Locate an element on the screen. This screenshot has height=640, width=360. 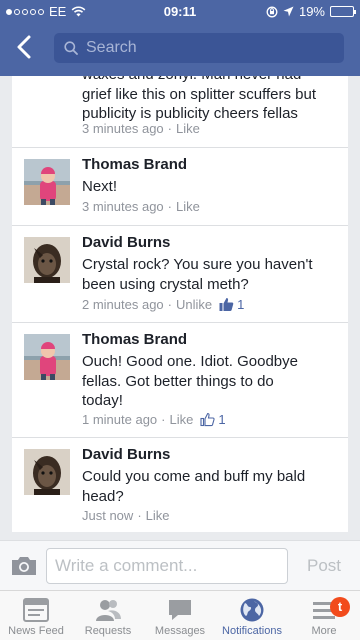
comment-timestamp: 2 minutes ago is located at coordinates (123, 304).